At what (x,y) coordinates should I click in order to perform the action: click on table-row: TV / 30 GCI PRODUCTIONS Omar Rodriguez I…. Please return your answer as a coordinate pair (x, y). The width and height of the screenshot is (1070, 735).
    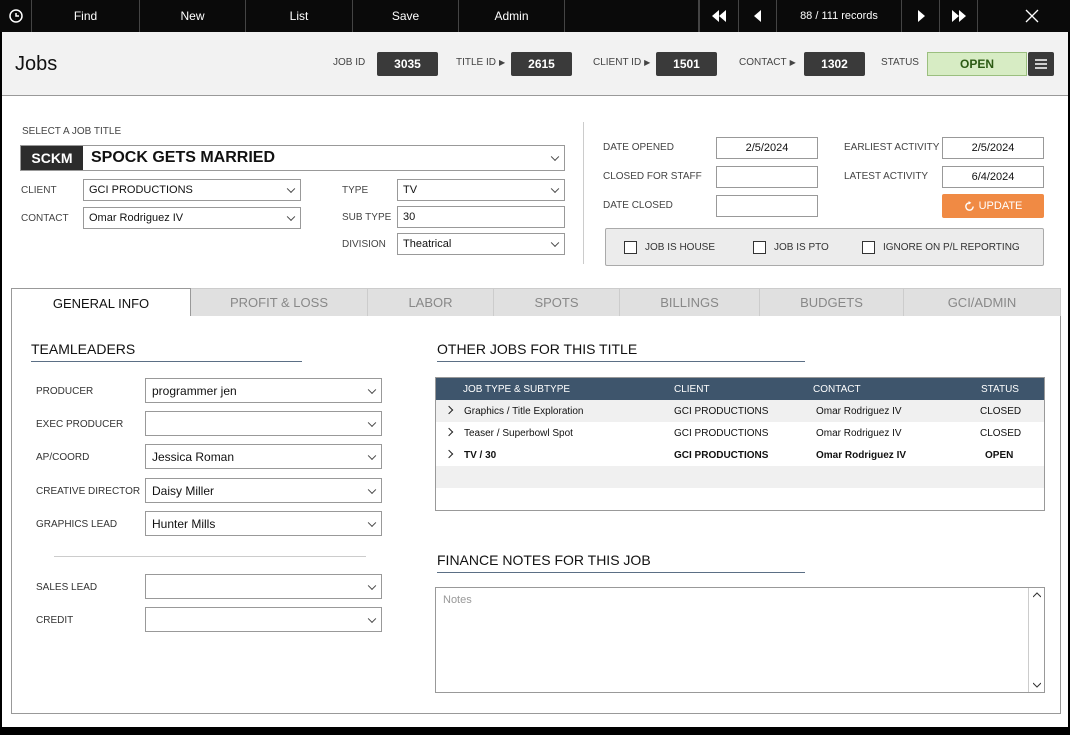
    Looking at the image, I should click on (740, 455).